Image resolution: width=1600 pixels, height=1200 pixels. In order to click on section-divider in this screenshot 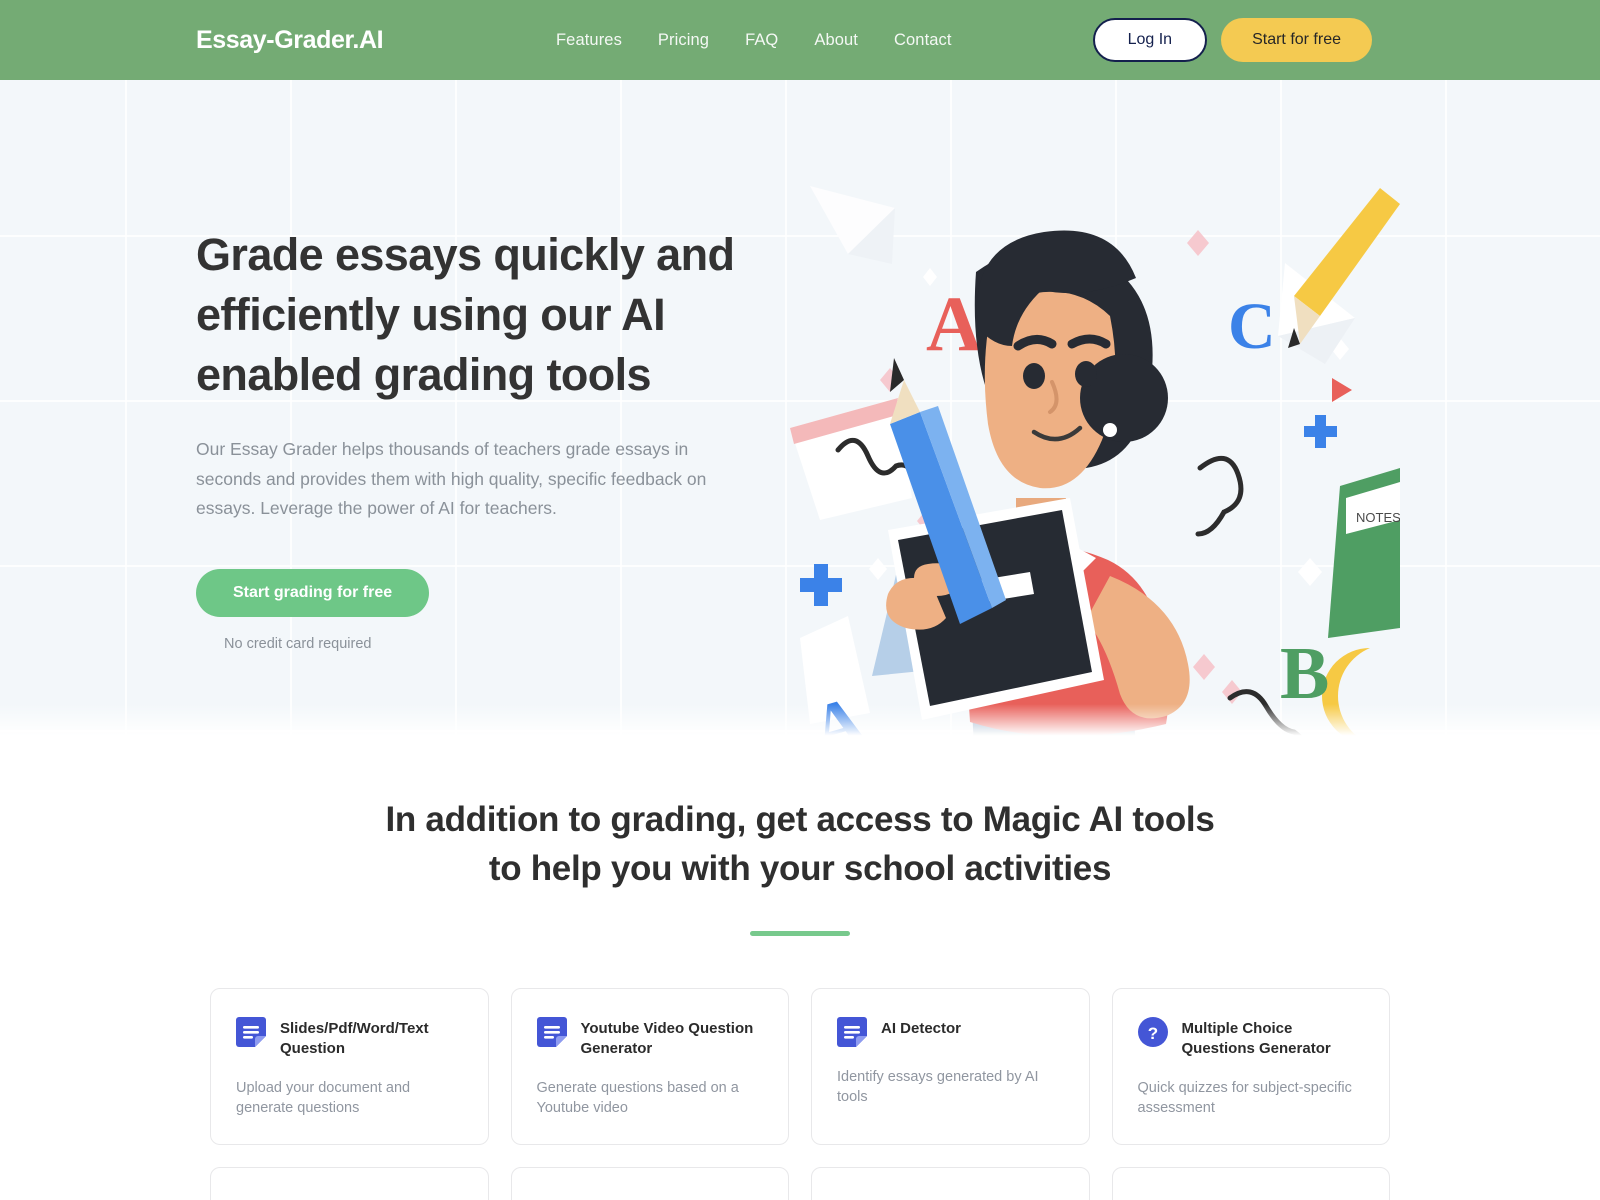, I will do `click(800, 933)`.